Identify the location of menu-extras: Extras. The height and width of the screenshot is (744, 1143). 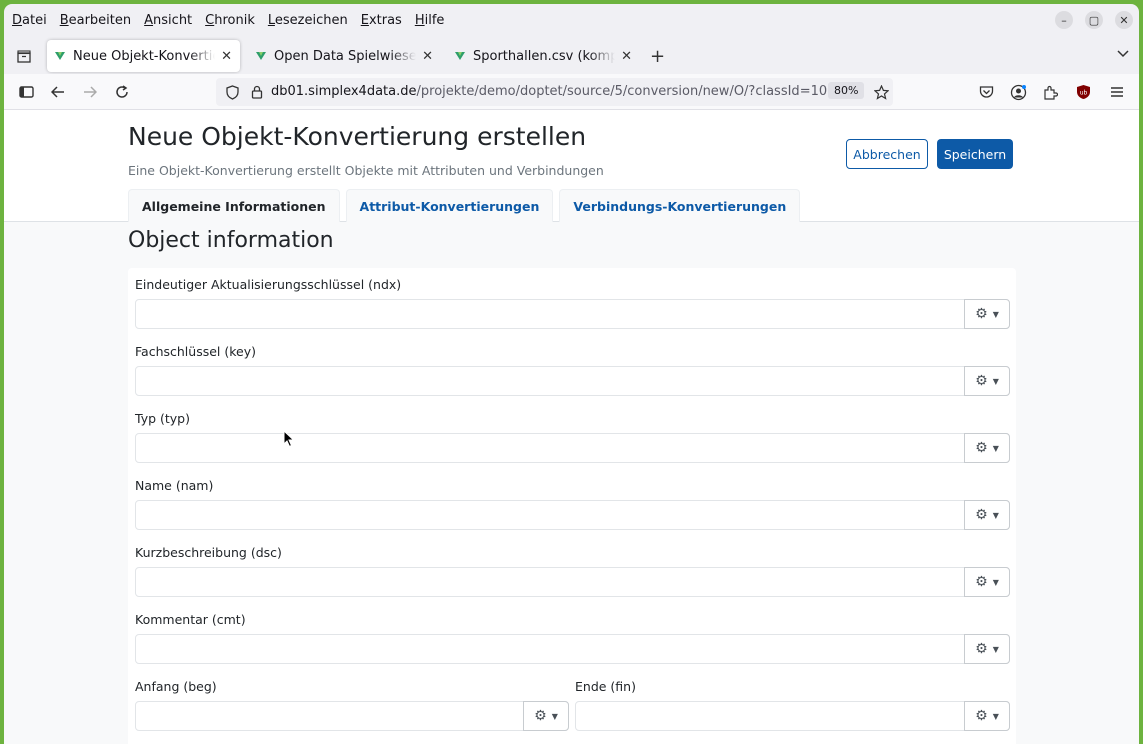
(381, 20).